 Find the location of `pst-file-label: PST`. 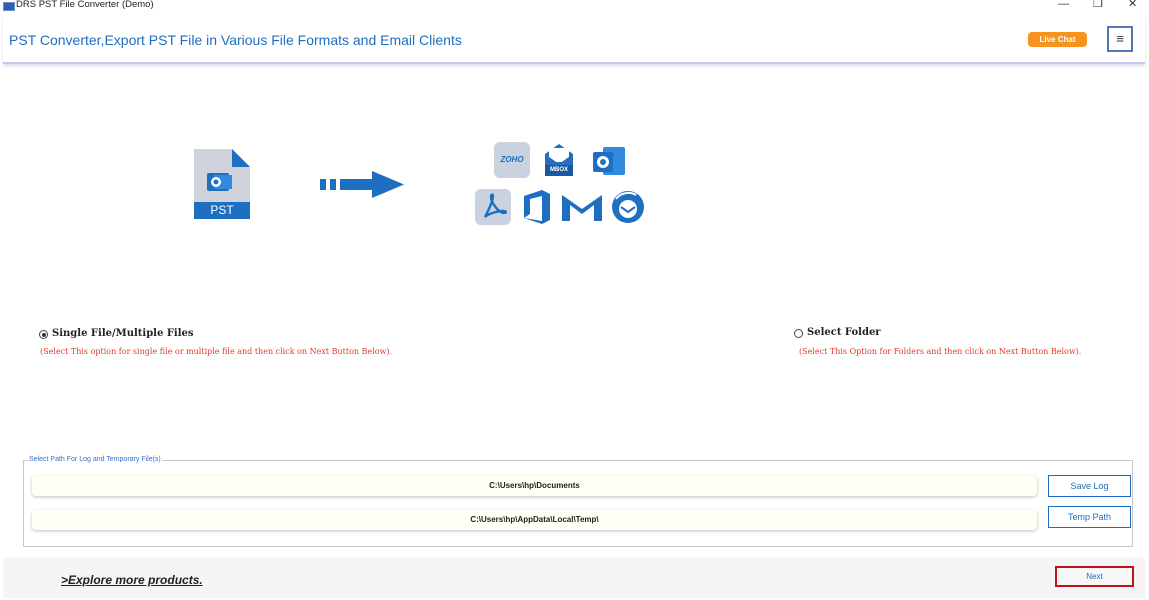

pst-file-label: PST is located at coordinates (222, 210).